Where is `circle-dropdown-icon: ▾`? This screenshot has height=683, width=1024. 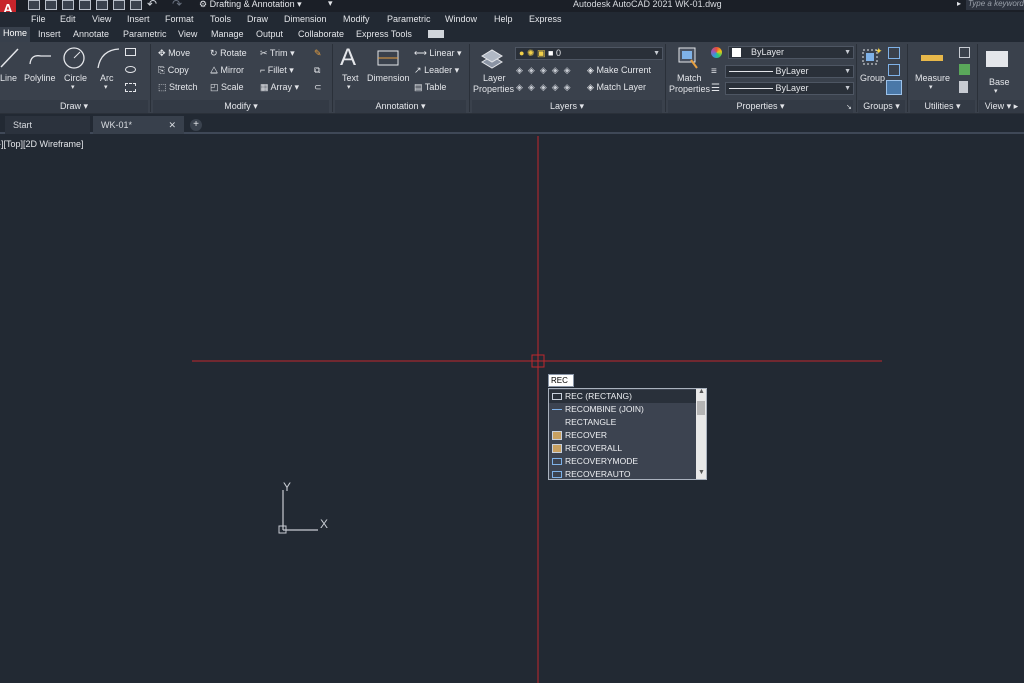 circle-dropdown-icon: ▾ is located at coordinates (73, 87).